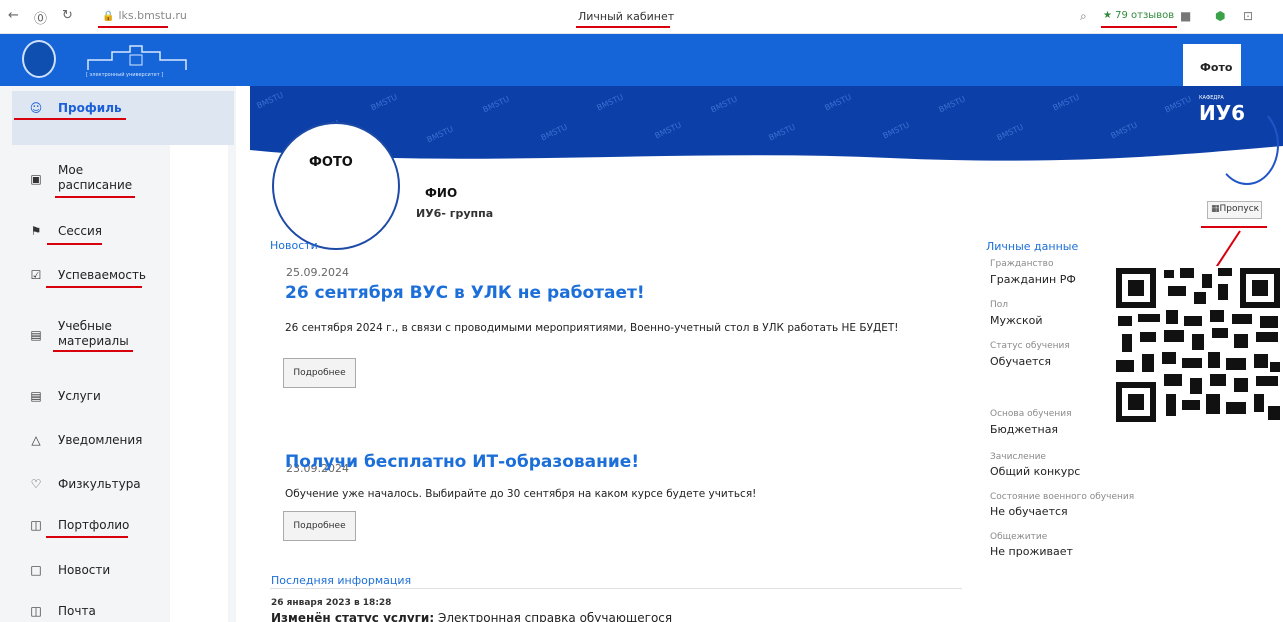 Image resolution: width=1283 pixels, height=622 pixels. What do you see at coordinates (90, 108) in the screenshot?
I see `sidebar-item-label: Профиль` at bounding box center [90, 108].